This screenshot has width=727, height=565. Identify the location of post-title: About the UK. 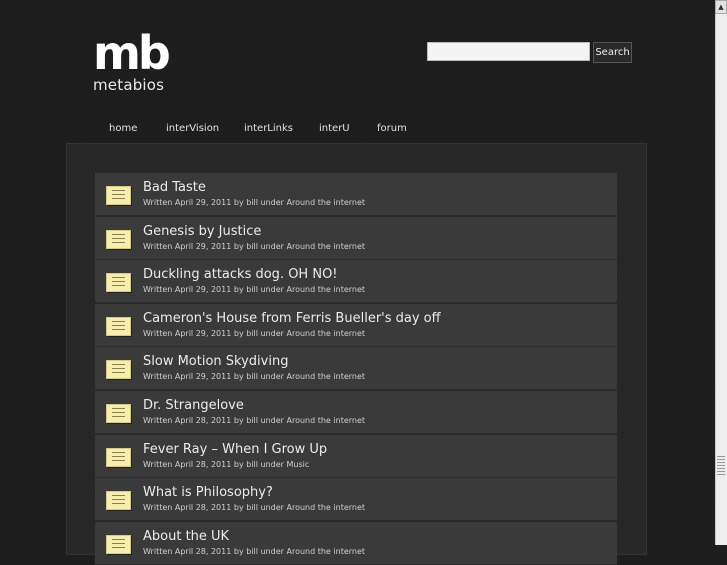
(186, 536).